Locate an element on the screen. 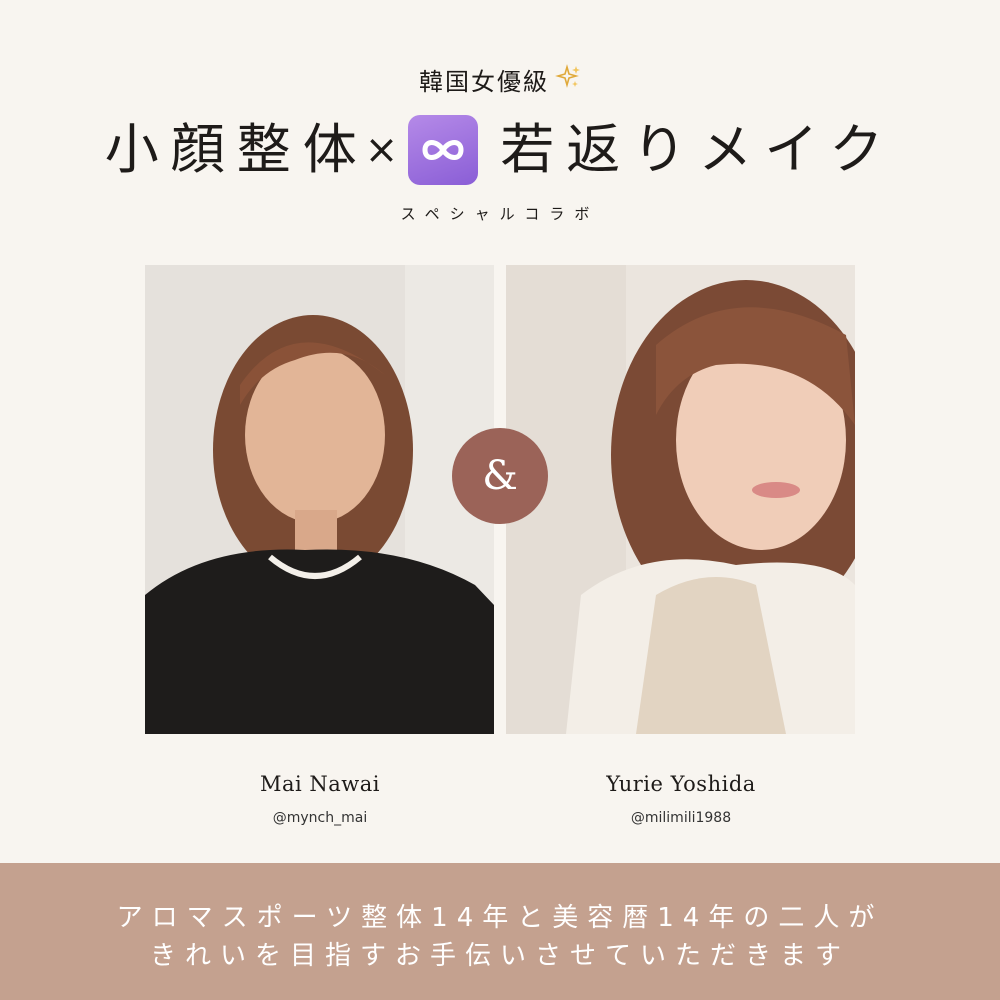 The height and width of the screenshot is (1000, 1000). sparkles-icon is located at coordinates (568, 79).